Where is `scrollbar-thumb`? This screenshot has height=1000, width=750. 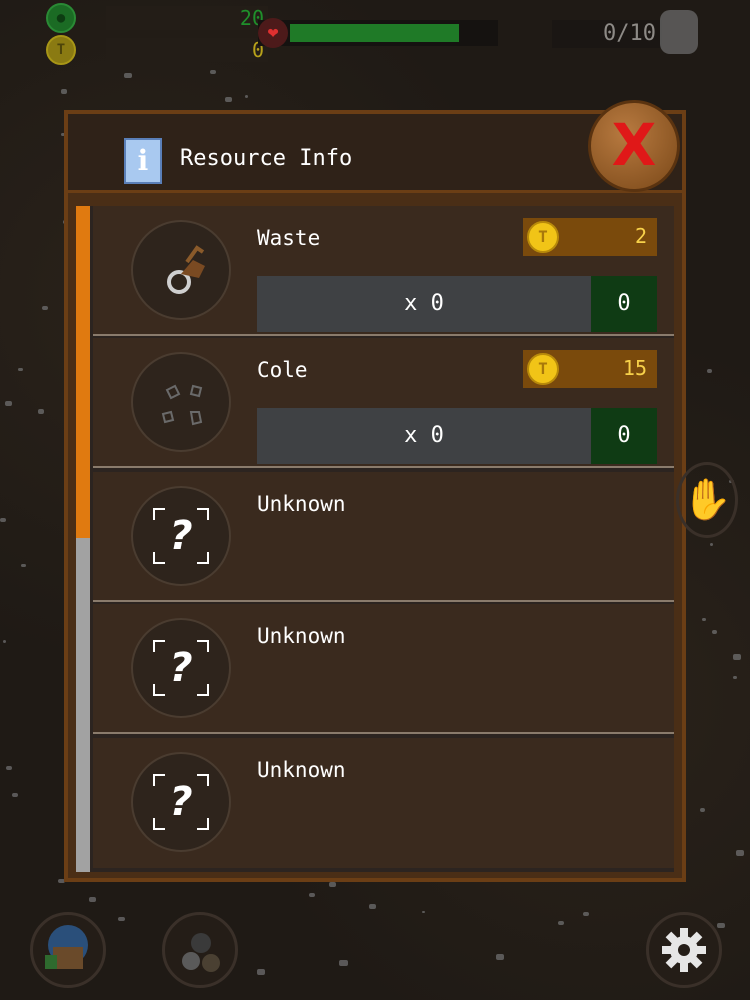 scrollbar-thumb is located at coordinates (83, 372).